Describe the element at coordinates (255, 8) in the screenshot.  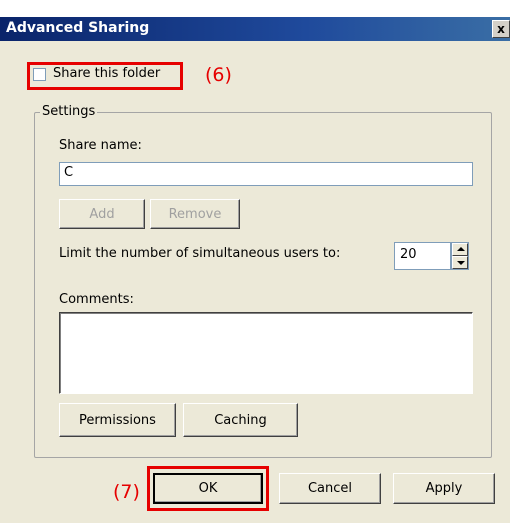
I see `screen-top-margin` at that location.